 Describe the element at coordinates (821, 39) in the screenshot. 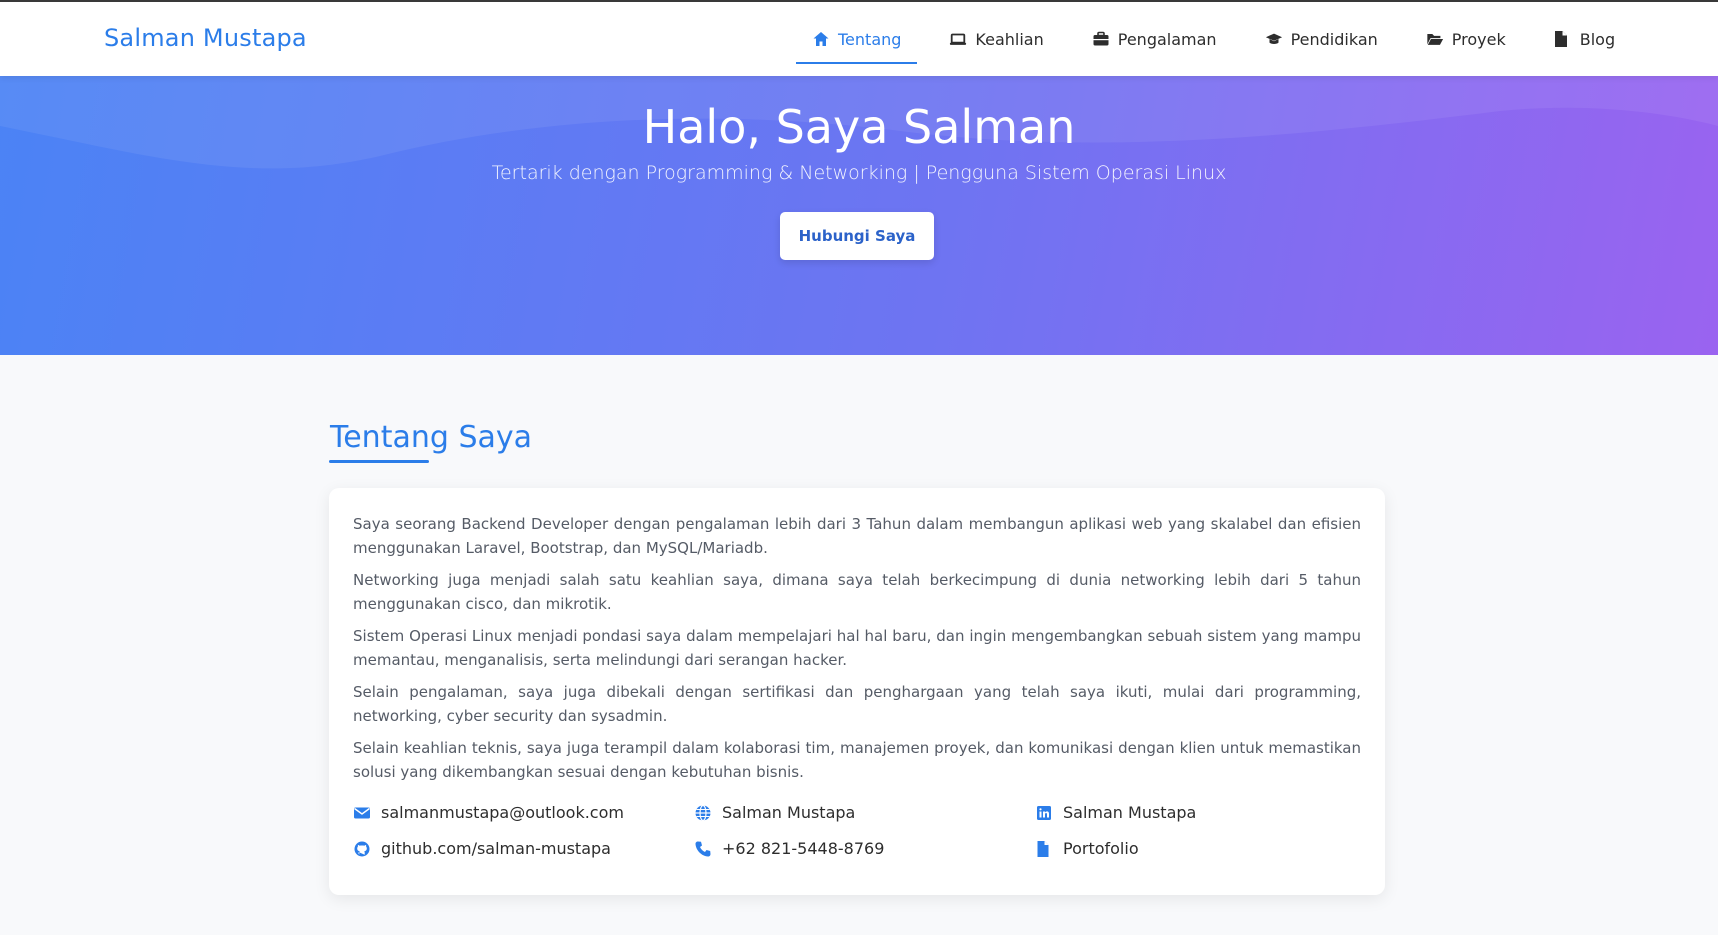

I see `home-icon` at that location.